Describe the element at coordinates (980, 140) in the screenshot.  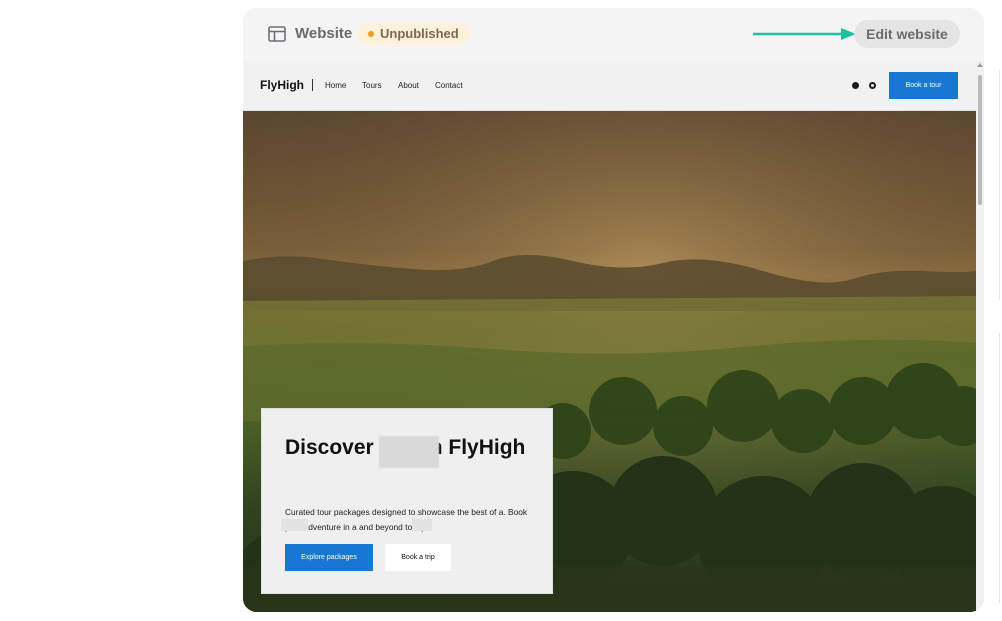
I see `scrollbar-thumb` at that location.